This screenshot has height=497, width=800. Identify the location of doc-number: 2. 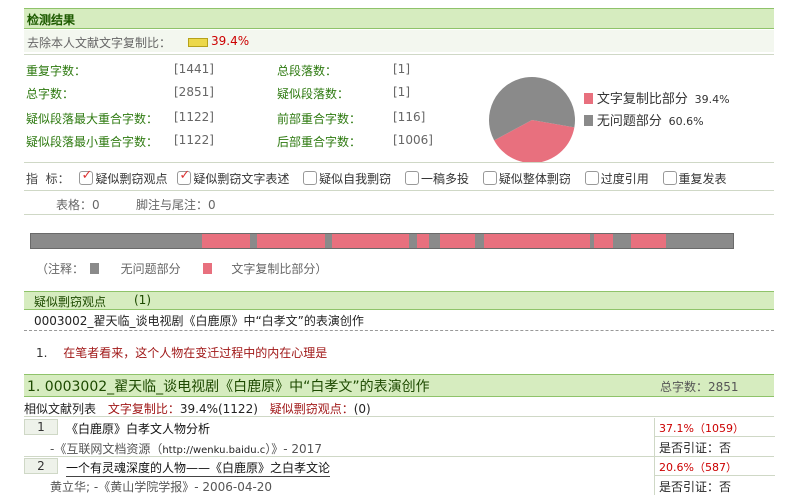
(41, 466).